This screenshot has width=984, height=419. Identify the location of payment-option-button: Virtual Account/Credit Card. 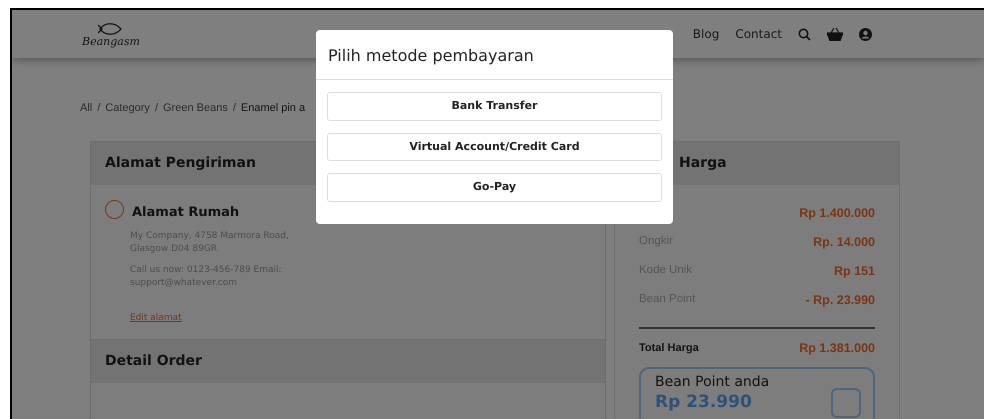
(494, 146).